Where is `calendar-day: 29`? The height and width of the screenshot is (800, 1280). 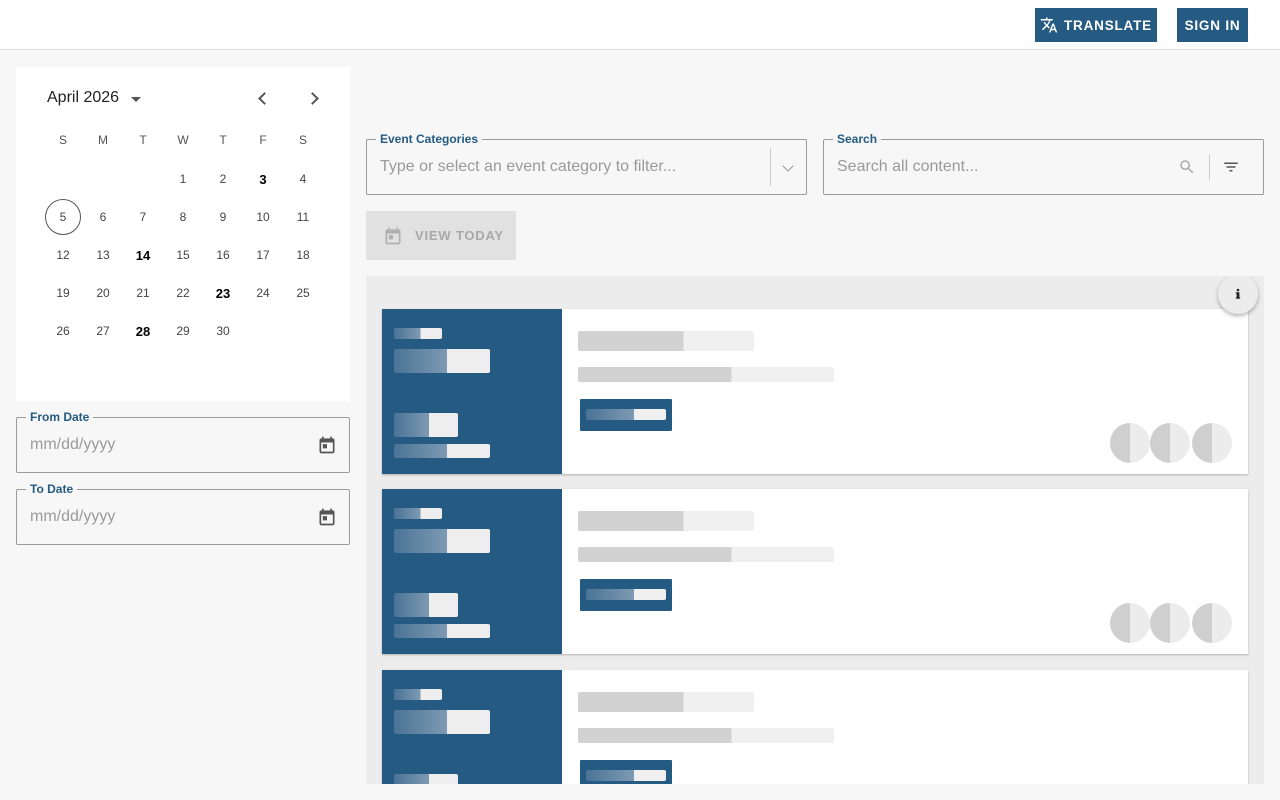 calendar-day: 29 is located at coordinates (183, 331).